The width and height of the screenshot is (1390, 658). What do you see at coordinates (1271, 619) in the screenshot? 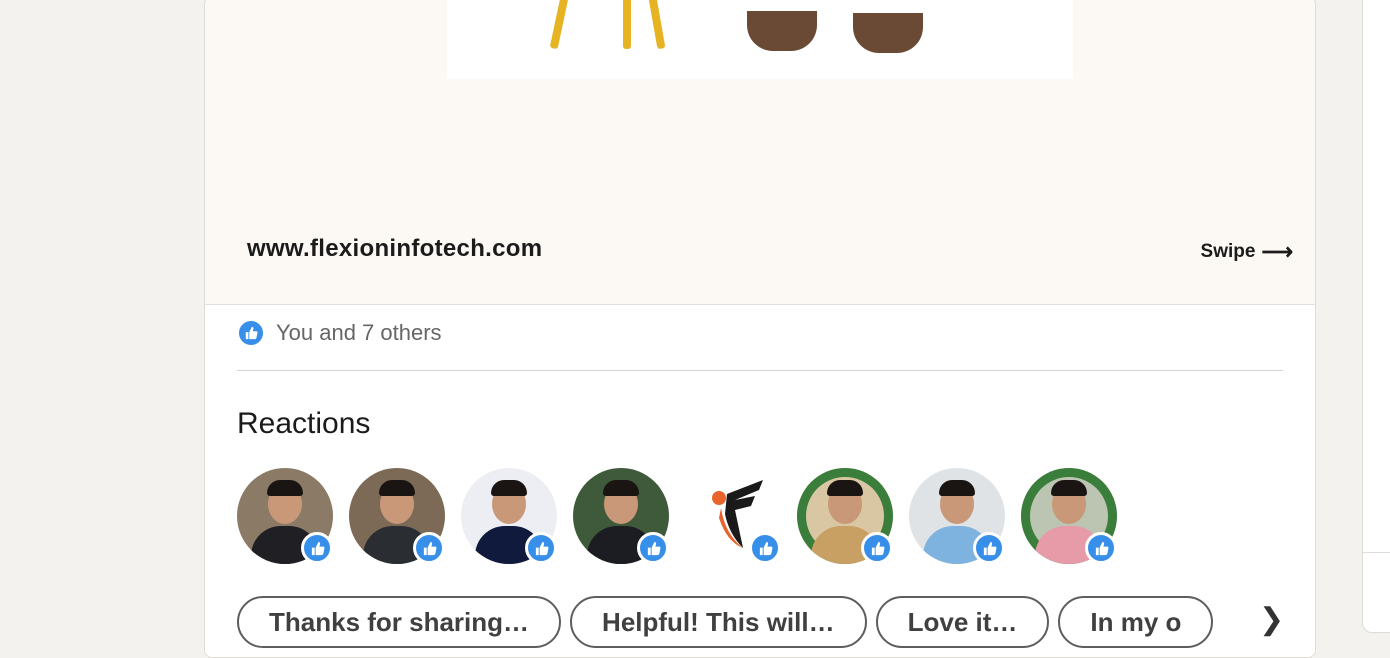
I see `chevron-right-icon: ❯` at bounding box center [1271, 619].